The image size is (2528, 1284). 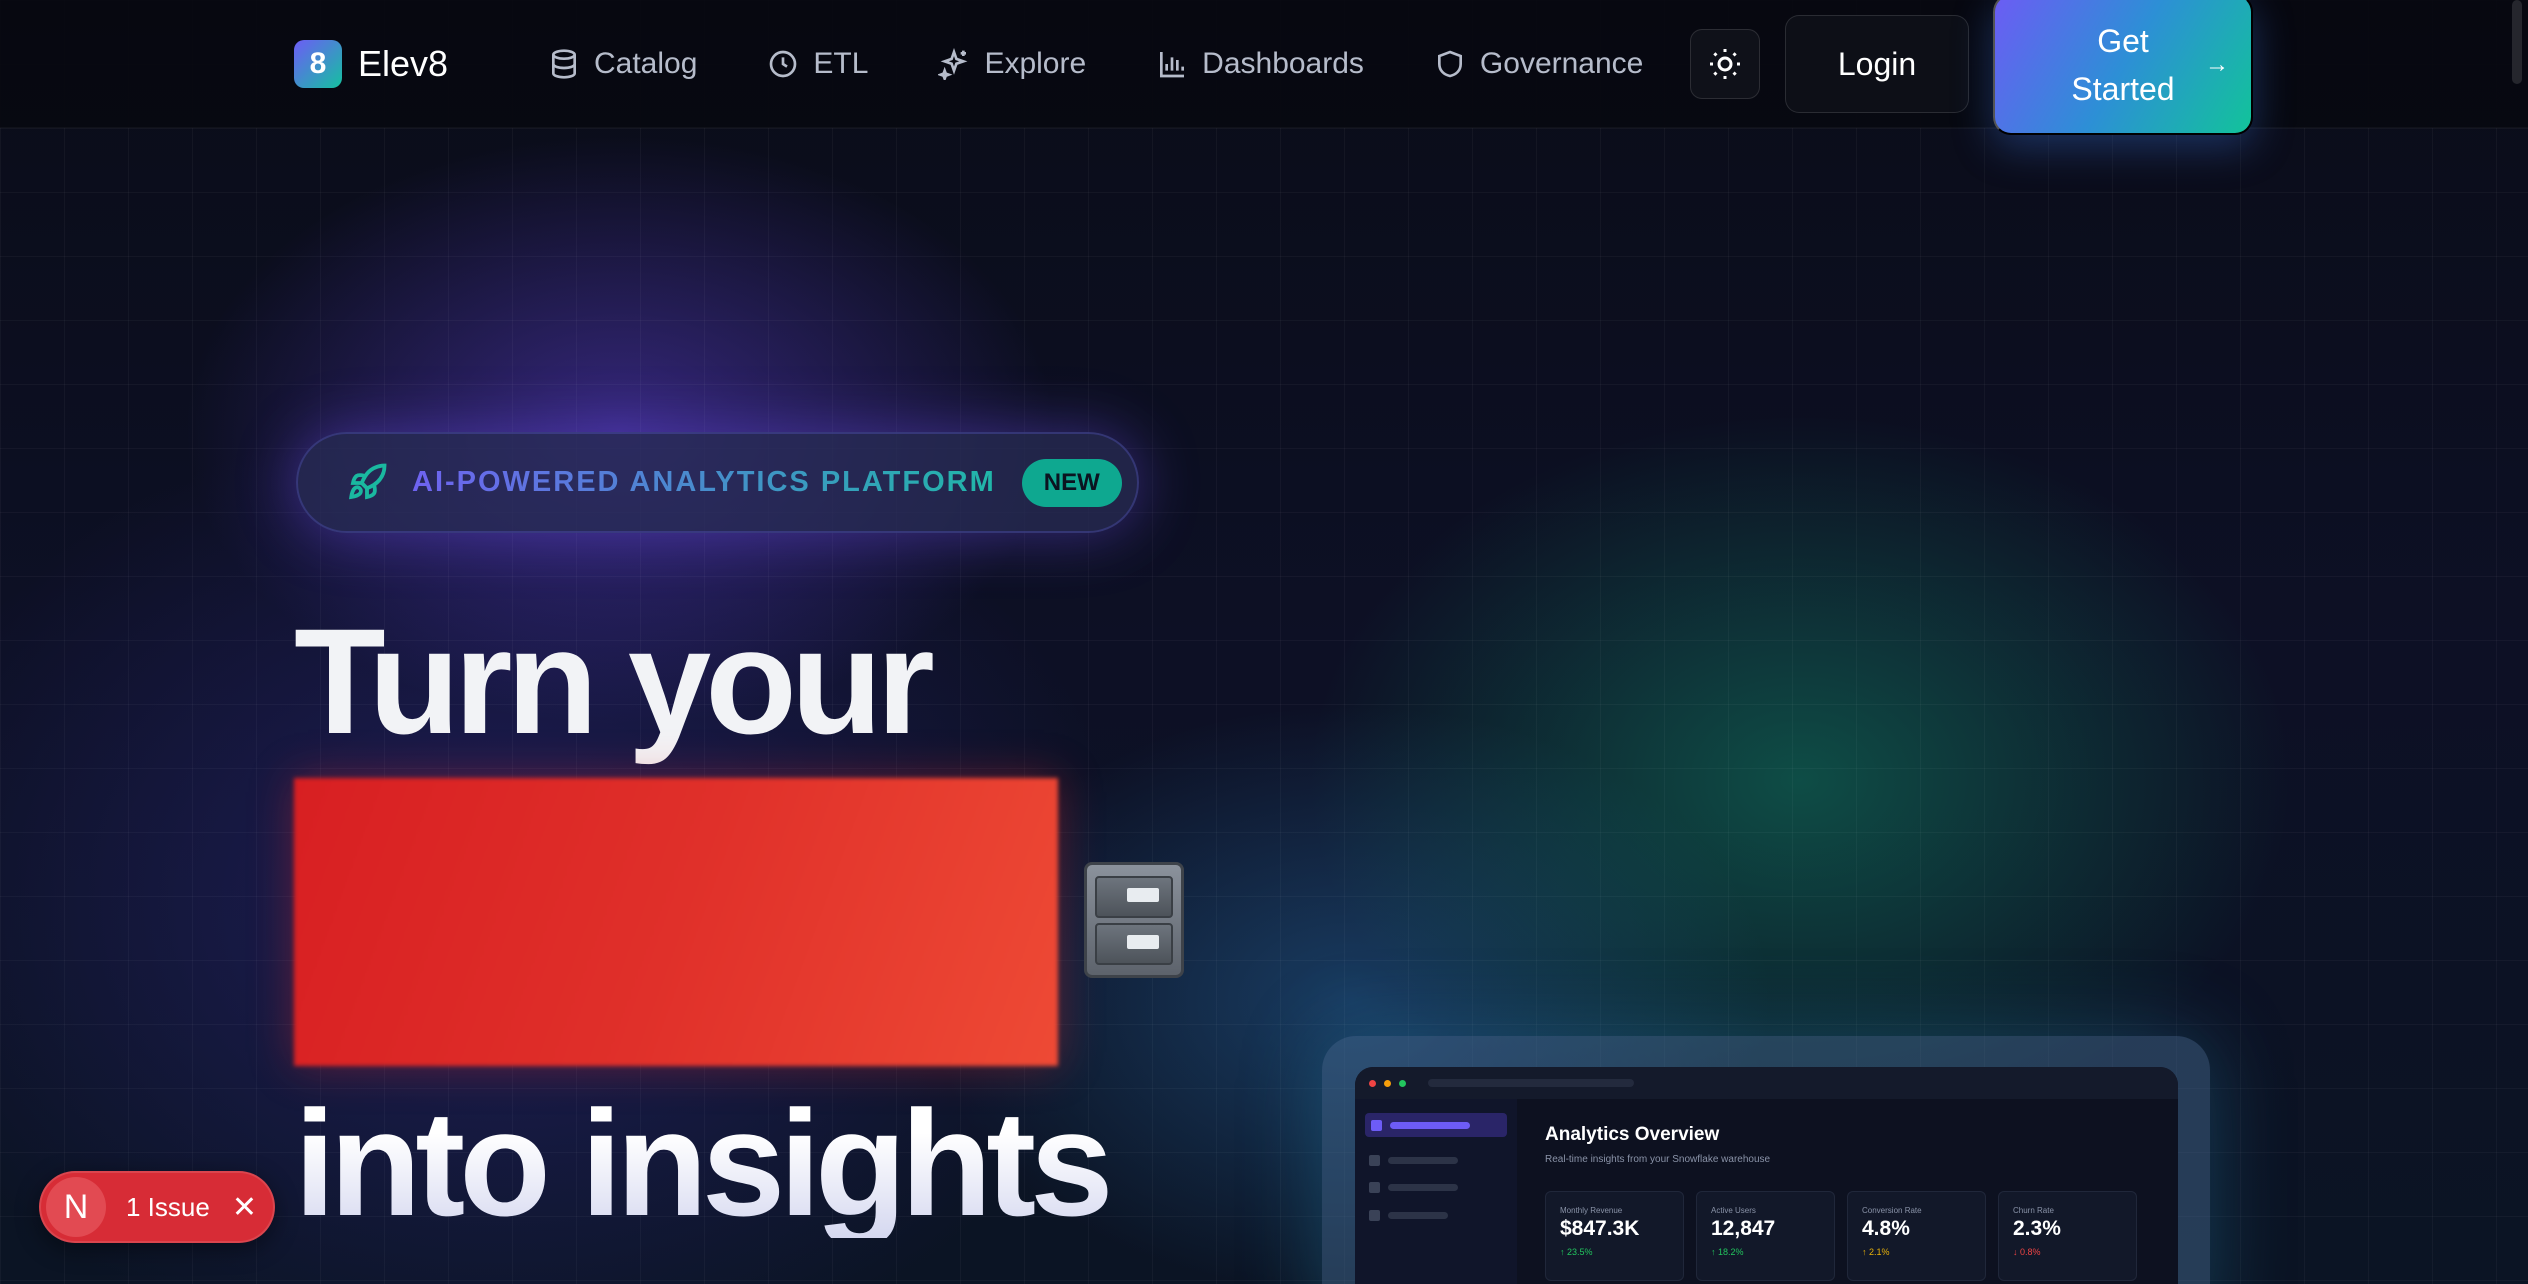 I want to click on close-icon: ✕, so click(x=244, y=1207).